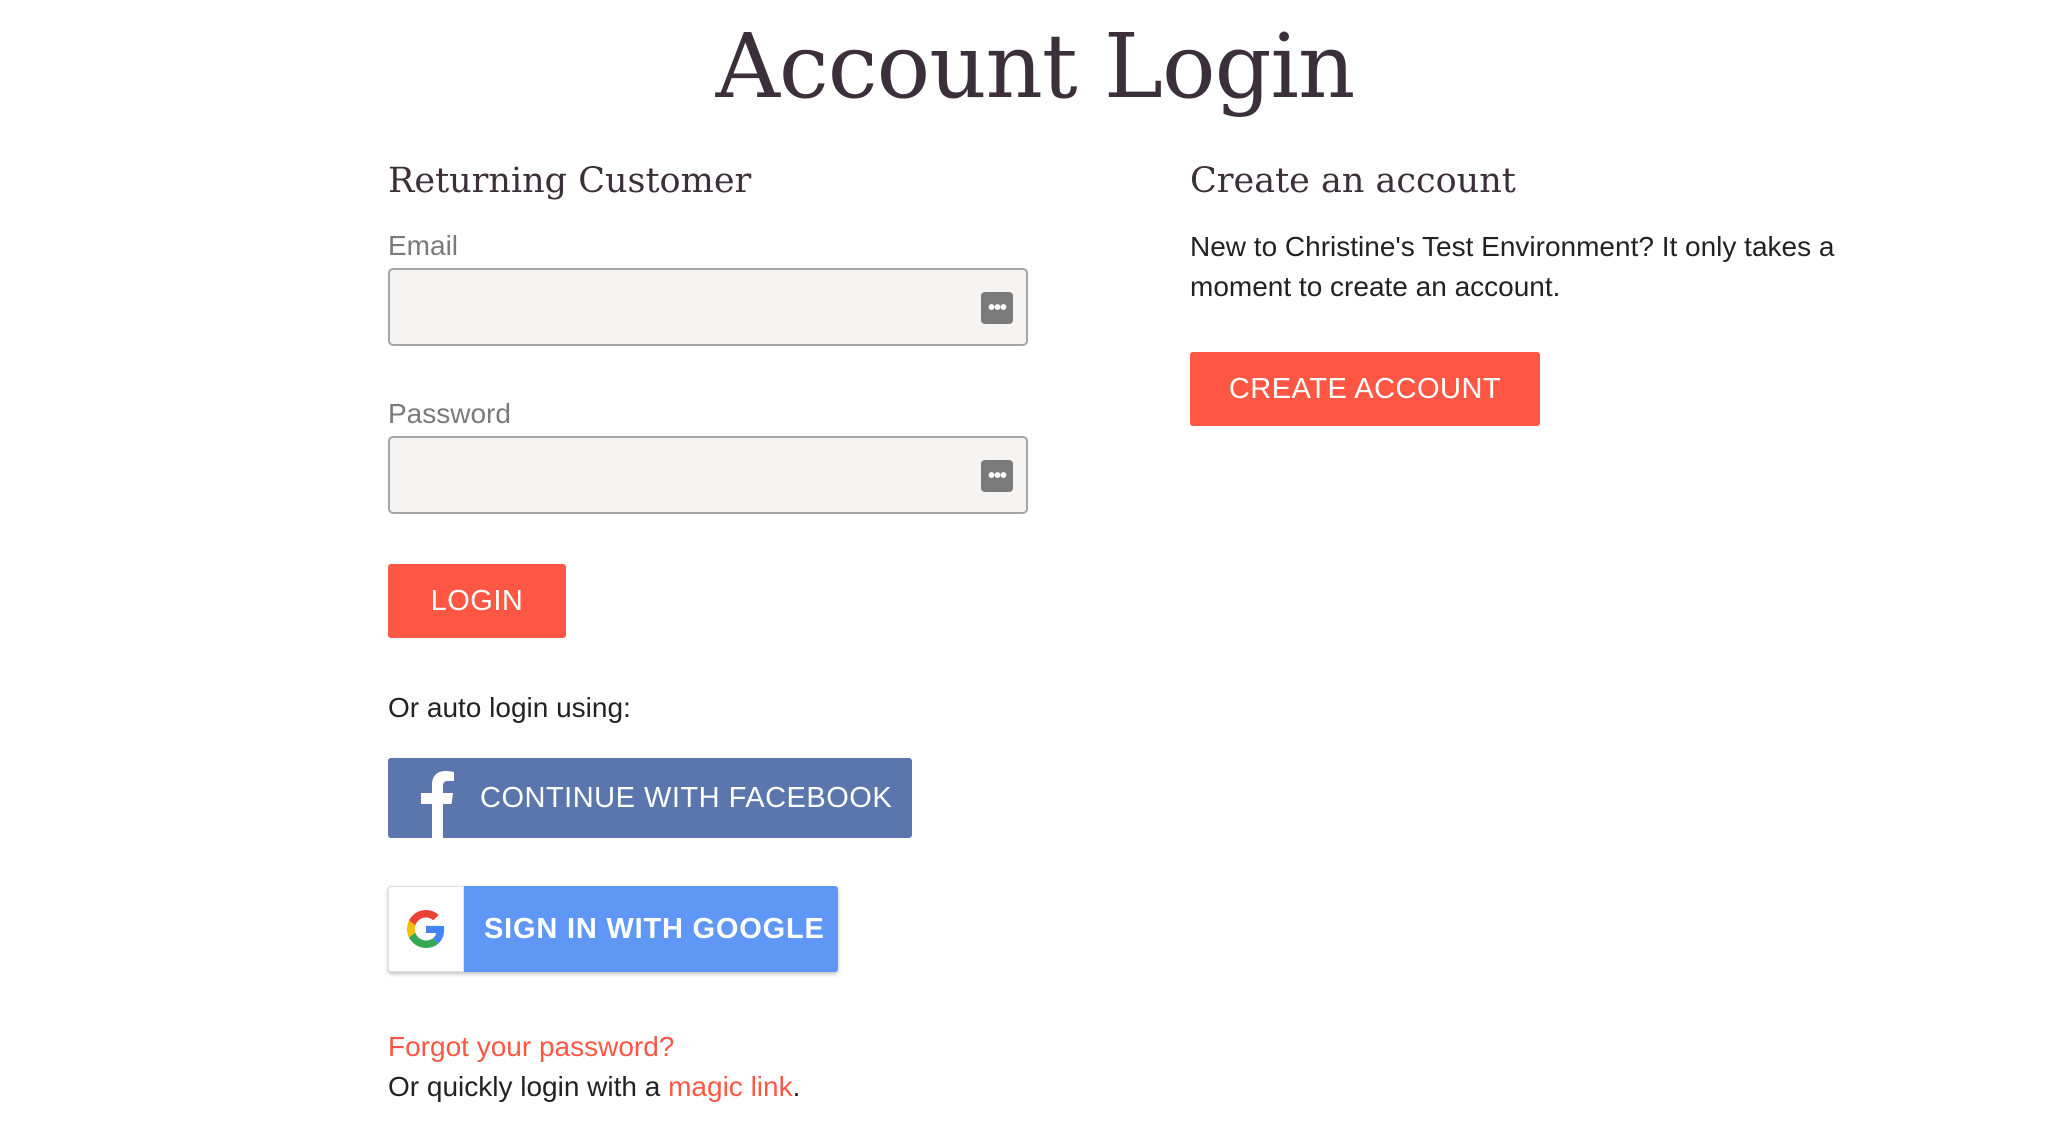  I want to click on login-button: LOGIN, so click(477, 601).